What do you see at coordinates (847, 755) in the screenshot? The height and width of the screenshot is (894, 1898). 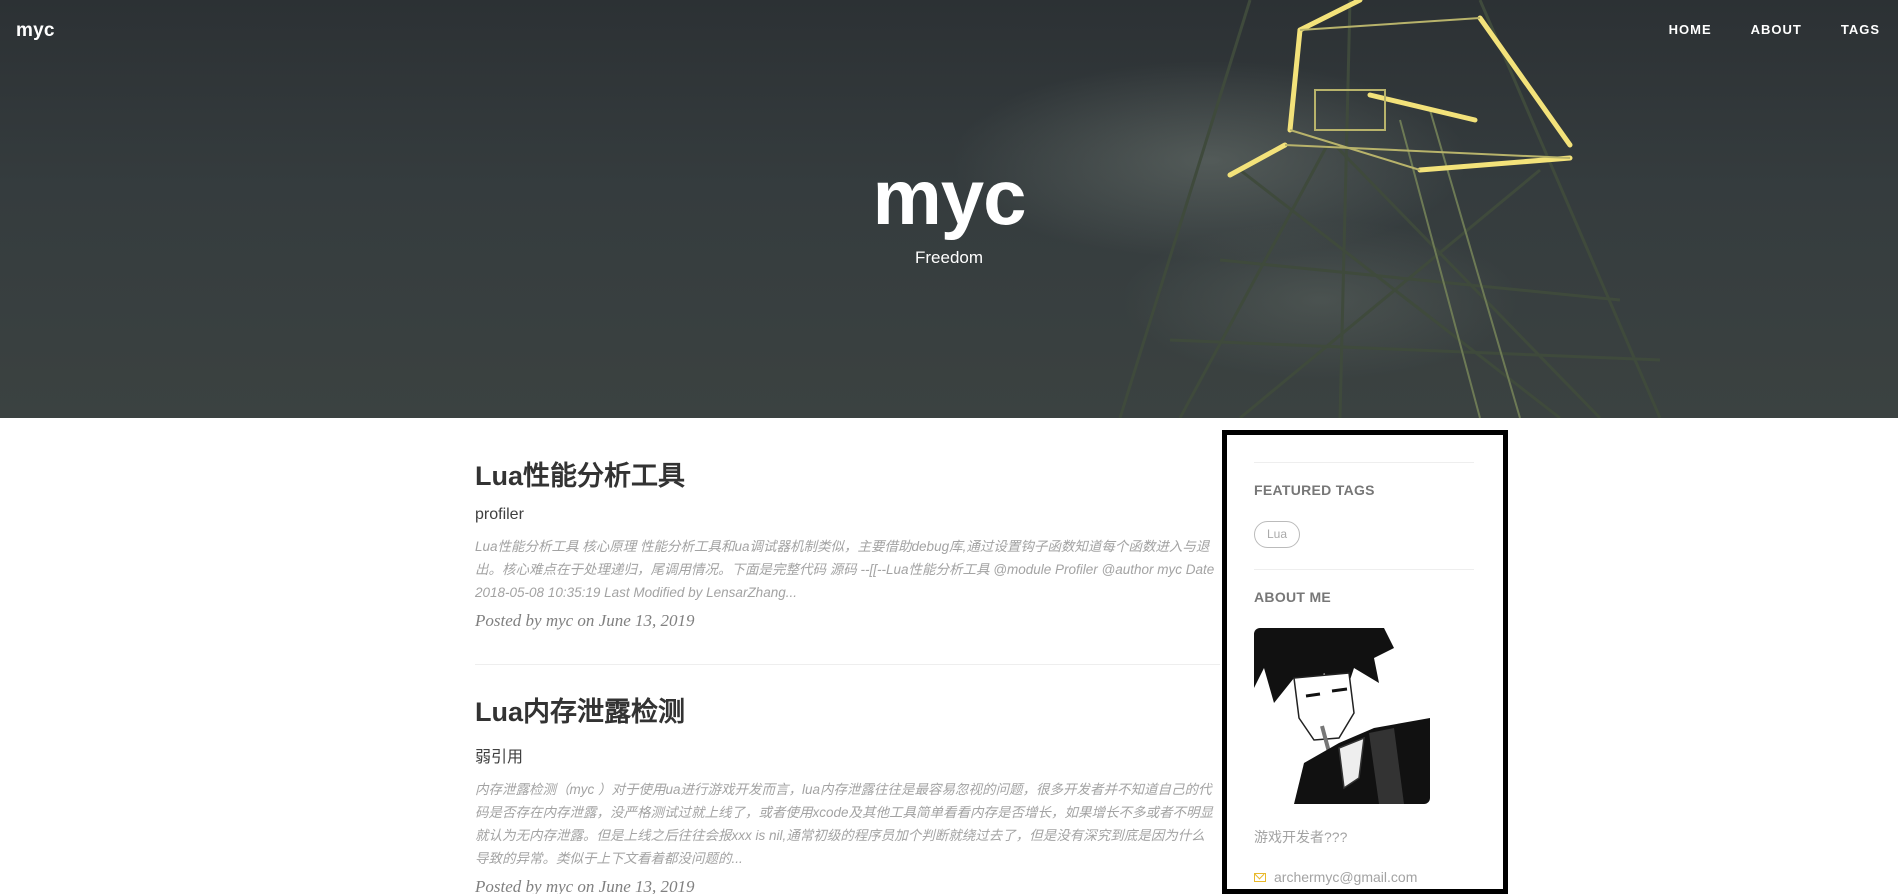 I see `post-subtitle: 弱引用` at bounding box center [847, 755].